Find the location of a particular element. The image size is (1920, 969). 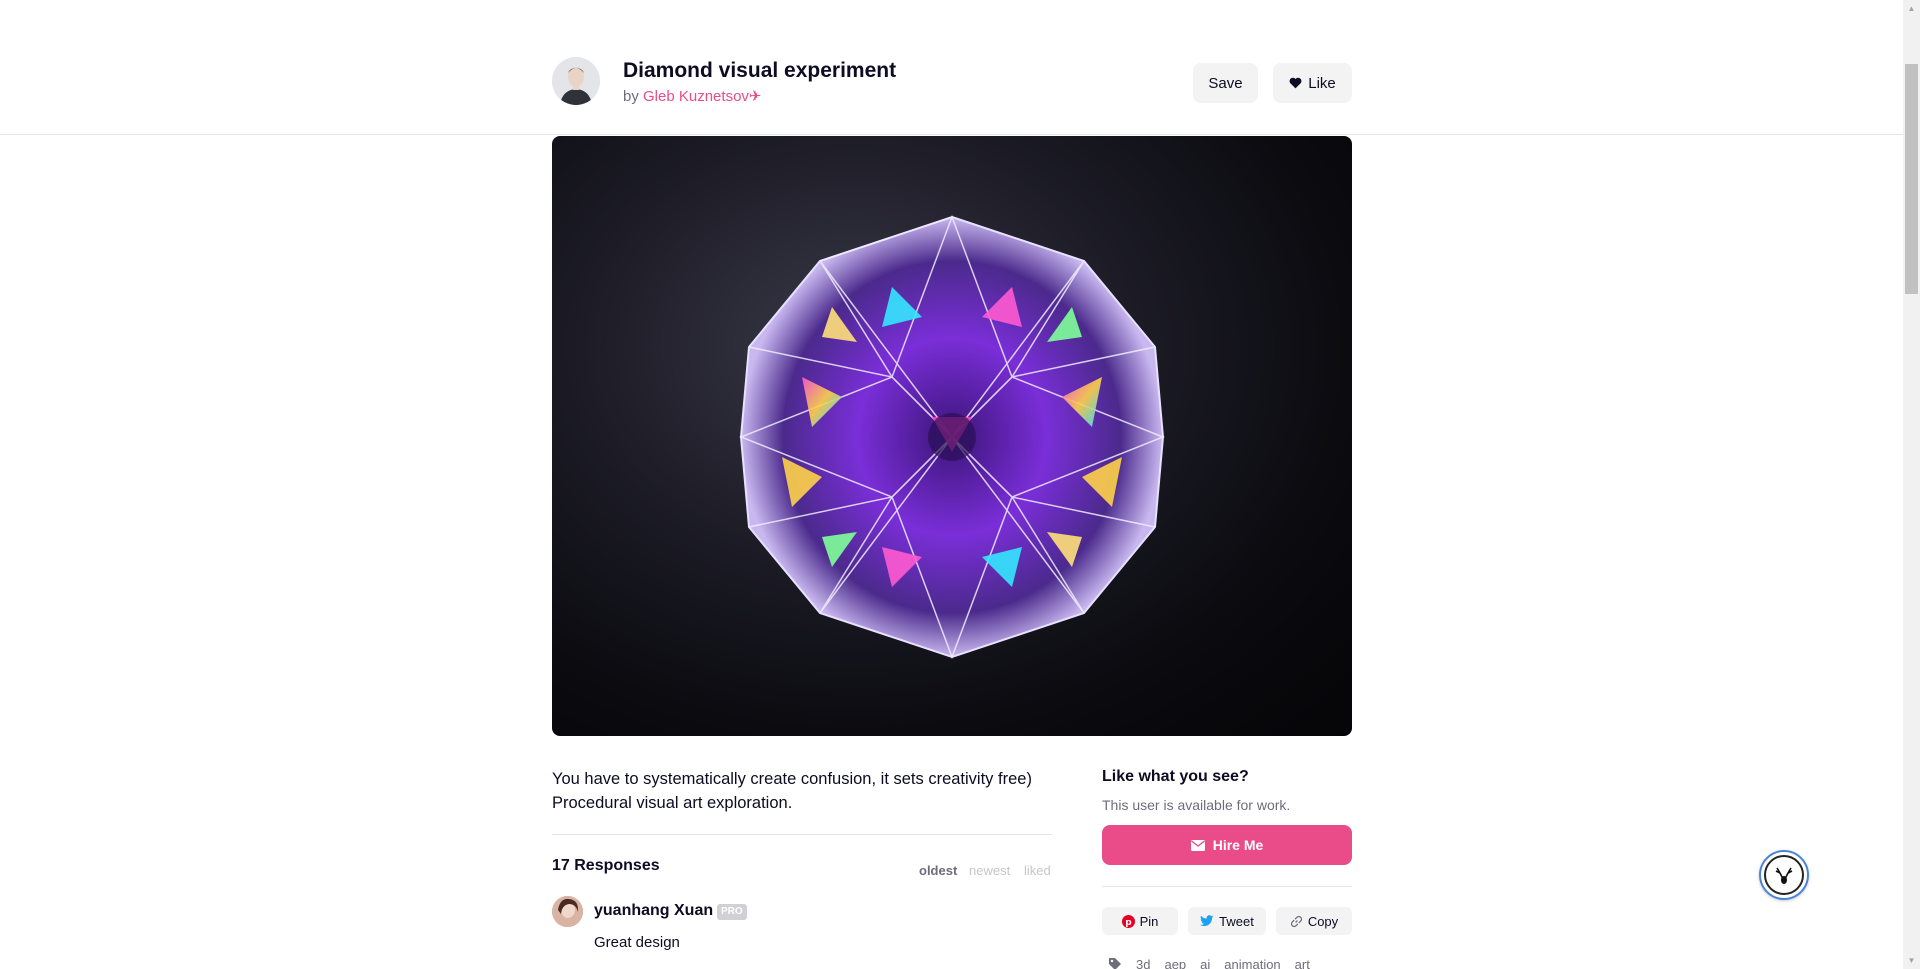

description-line: Procedural visual art exploration. is located at coordinates (672, 803).